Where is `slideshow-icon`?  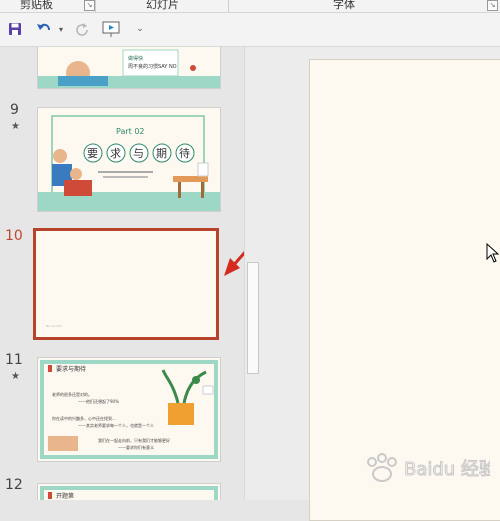 slideshow-icon is located at coordinates (111, 29).